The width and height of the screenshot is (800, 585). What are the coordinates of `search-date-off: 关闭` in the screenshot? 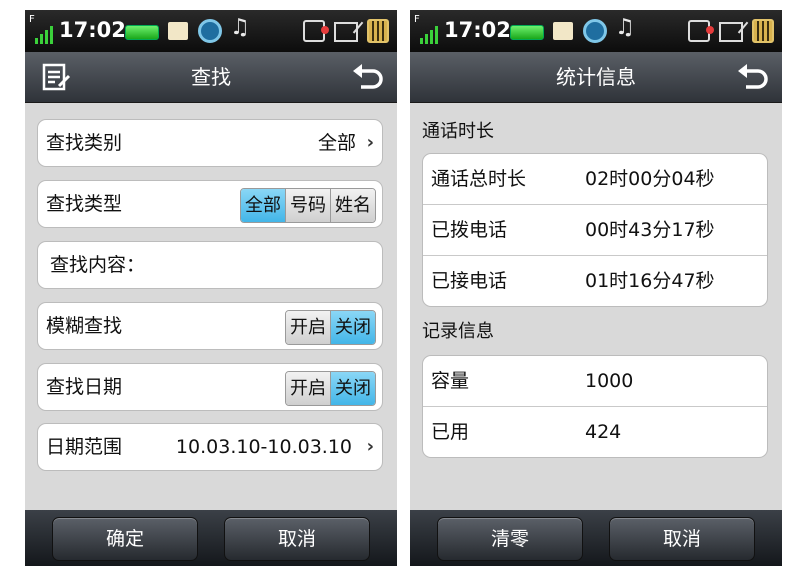 It's located at (352, 388).